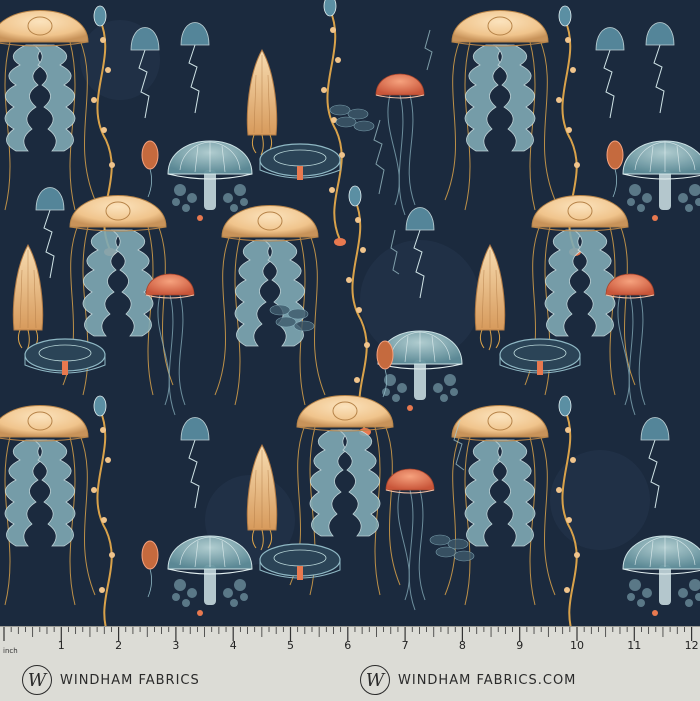 The image size is (700, 701). Describe the element at coordinates (577, 645) in the screenshot. I see `ruler-number: 10` at that location.